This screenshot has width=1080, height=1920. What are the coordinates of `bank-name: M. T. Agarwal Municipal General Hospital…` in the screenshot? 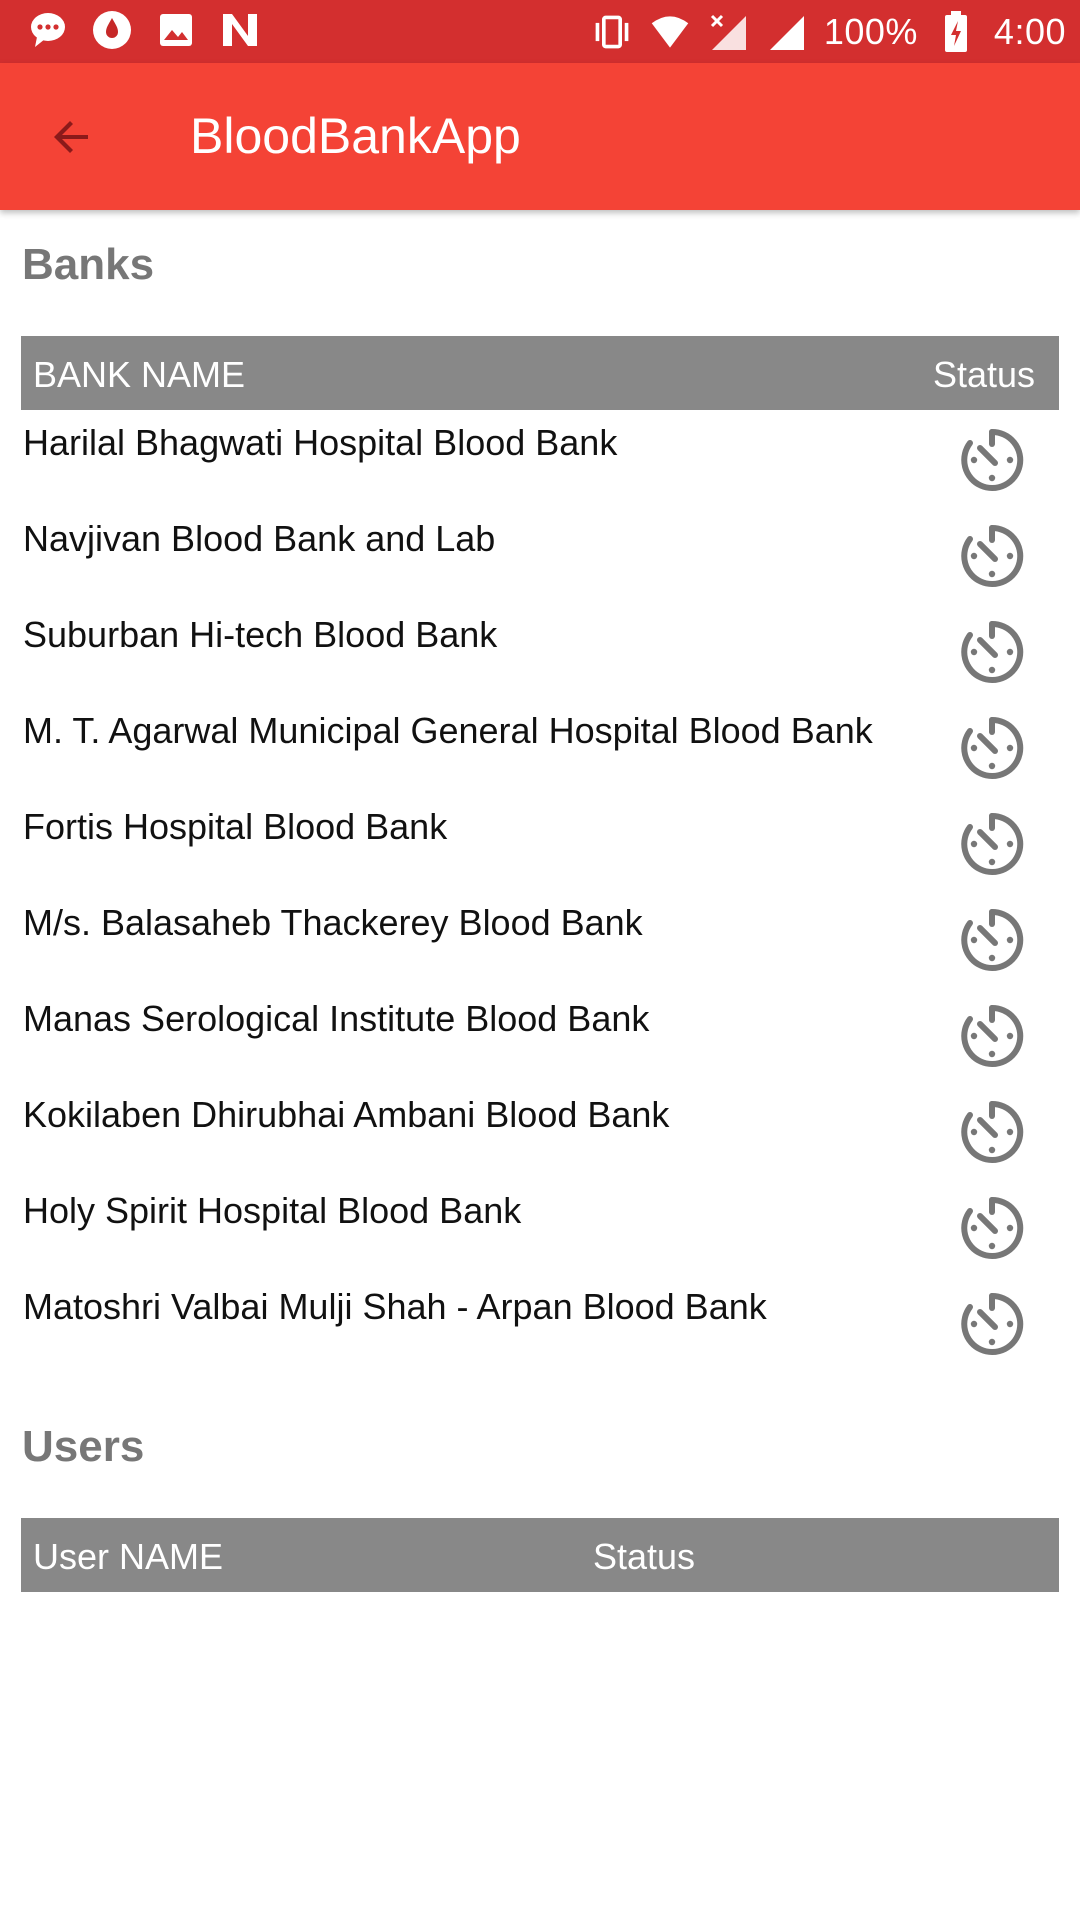 It's located at (448, 730).